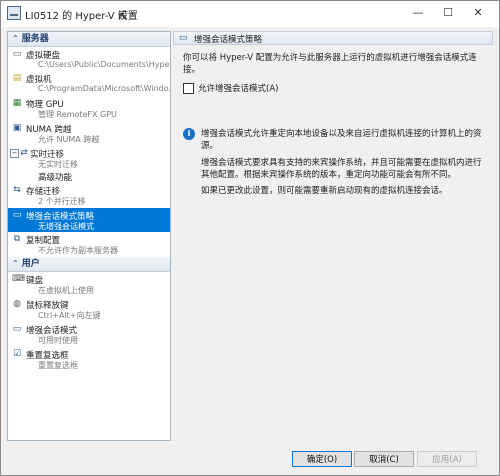 Image resolution: width=500 pixels, height=476 pixels. What do you see at coordinates (333, 38) in the screenshot?
I see `pane-header: ▭ 增强会话模式策略` at bounding box center [333, 38].